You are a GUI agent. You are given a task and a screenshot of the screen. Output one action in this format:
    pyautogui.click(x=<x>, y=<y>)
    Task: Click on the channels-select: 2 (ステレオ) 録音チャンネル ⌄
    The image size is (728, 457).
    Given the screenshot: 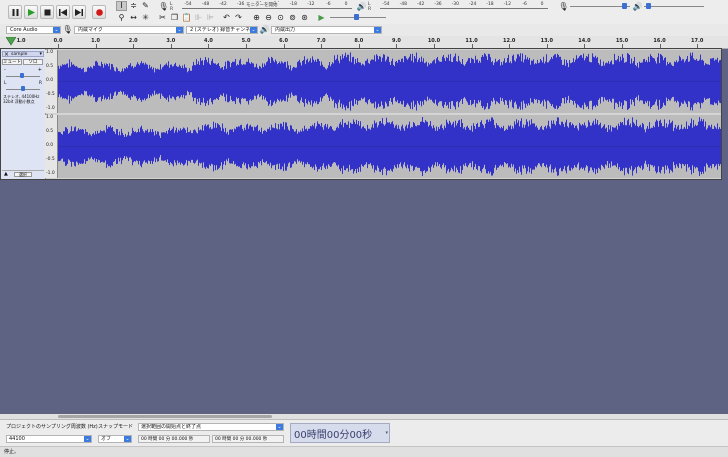 What is the action you would take?
    pyautogui.click(x=222, y=30)
    